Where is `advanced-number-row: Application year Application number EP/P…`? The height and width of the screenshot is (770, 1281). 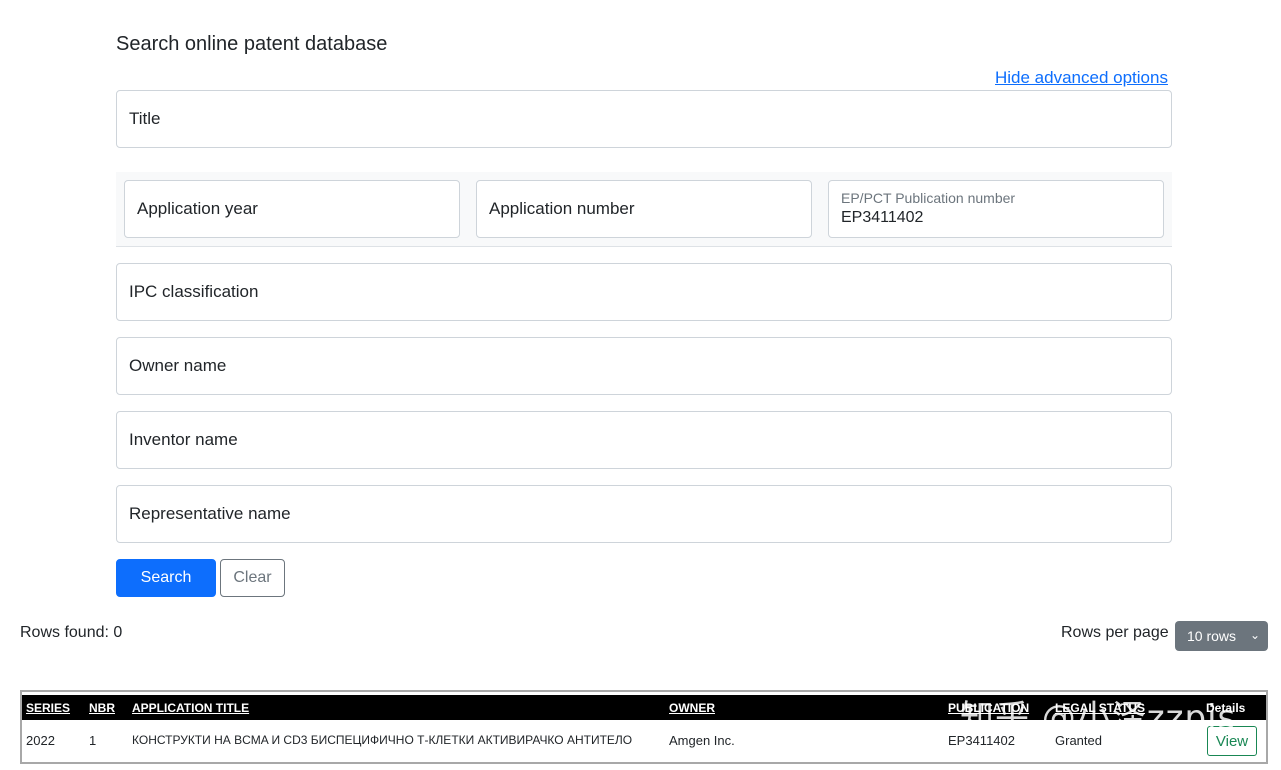 advanced-number-row: Application year Application number EP/P… is located at coordinates (644, 209).